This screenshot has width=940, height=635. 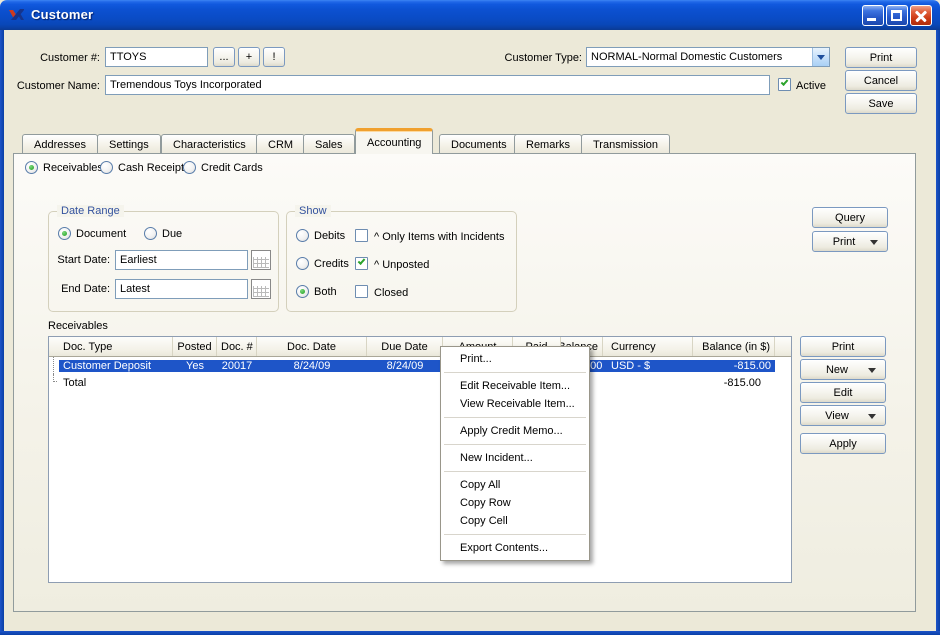 What do you see at coordinates (515, 503) in the screenshot?
I see `menu-item-copy-row: Copy Row` at bounding box center [515, 503].